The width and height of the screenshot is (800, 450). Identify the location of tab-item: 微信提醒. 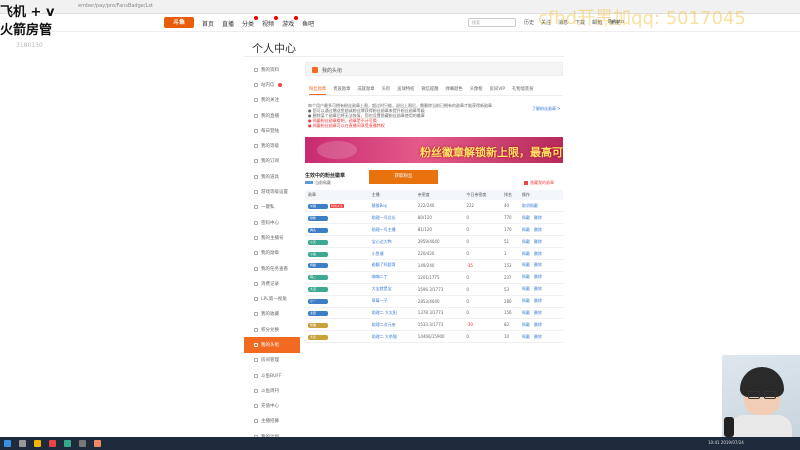
(429, 90).